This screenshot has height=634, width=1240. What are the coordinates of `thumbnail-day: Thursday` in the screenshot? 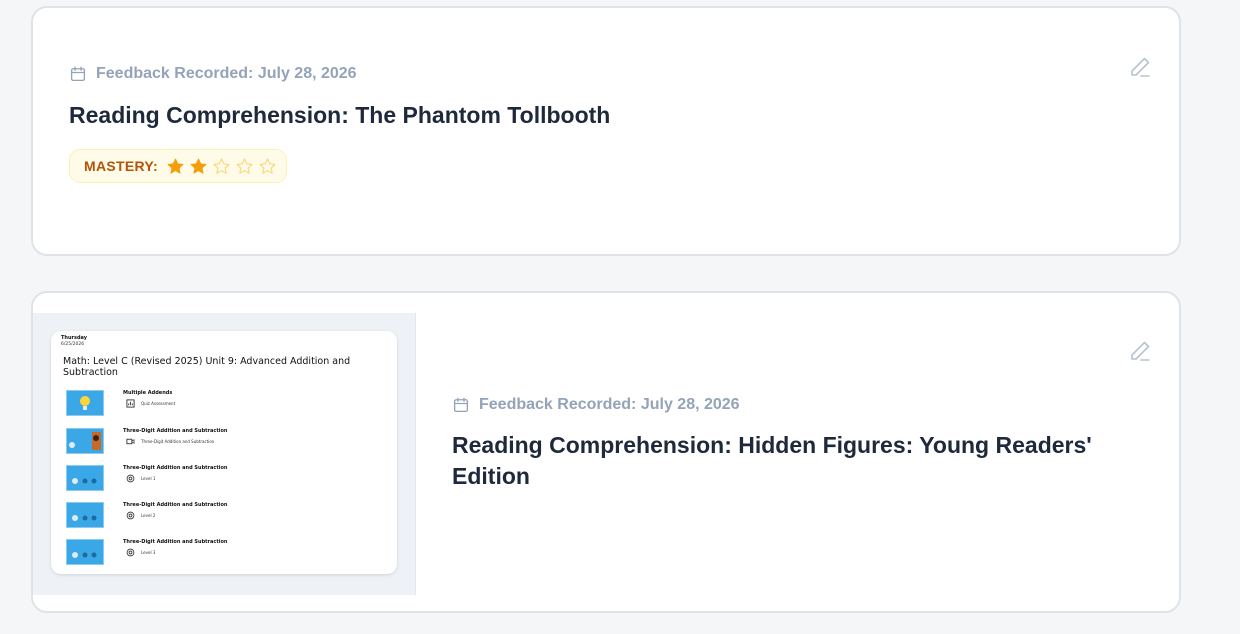 It's located at (74, 338).